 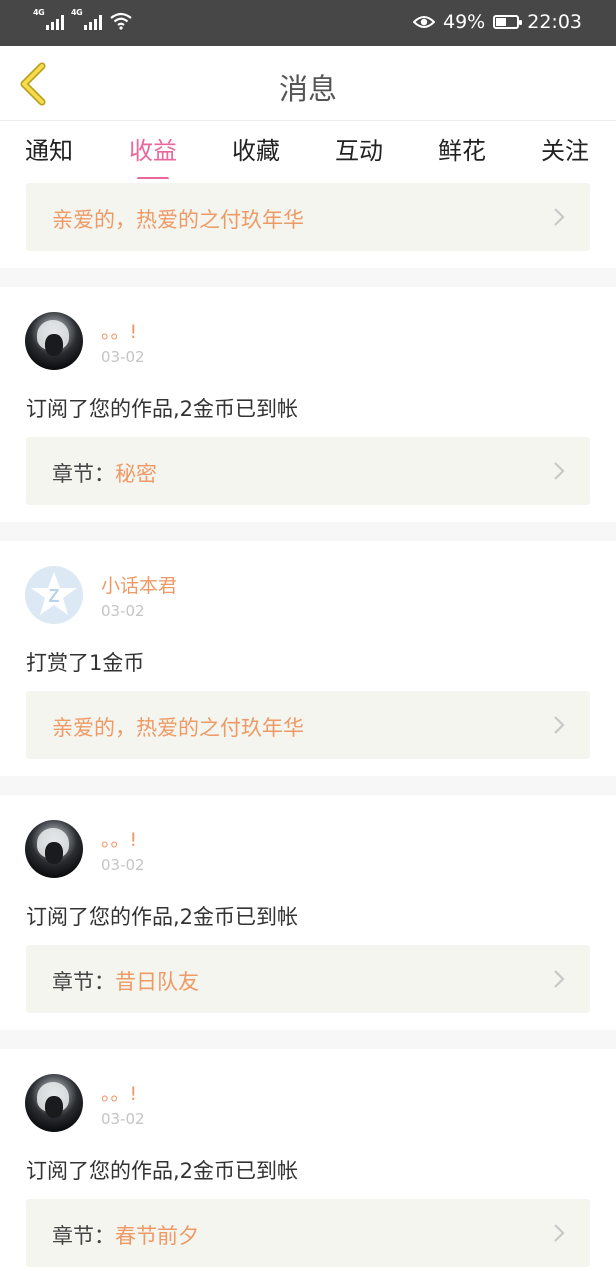 What do you see at coordinates (308, 151) in the screenshot?
I see `tab-bar: 通知 收益 收藏 互动 鲜花 关注` at bounding box center [308, 151].